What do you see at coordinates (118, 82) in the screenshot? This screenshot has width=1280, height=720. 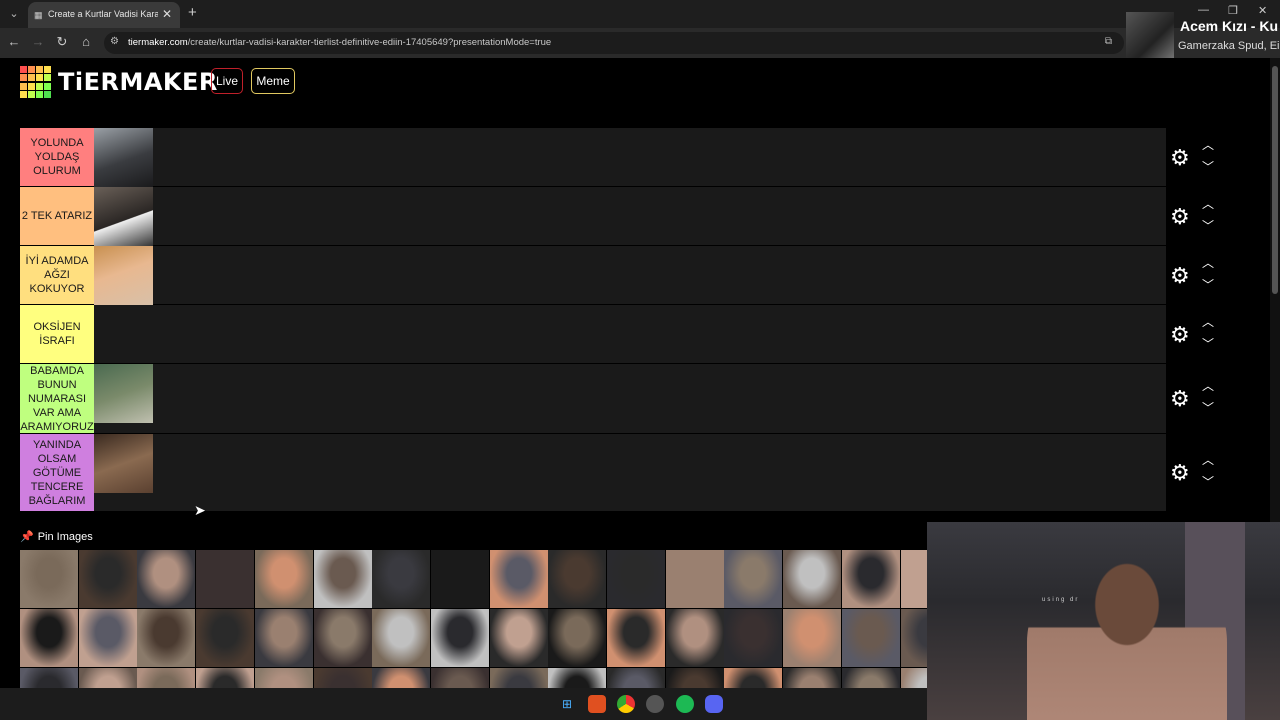 I see `tiermaker-logo: TiERMAKER` at bounding box center [118, 82].